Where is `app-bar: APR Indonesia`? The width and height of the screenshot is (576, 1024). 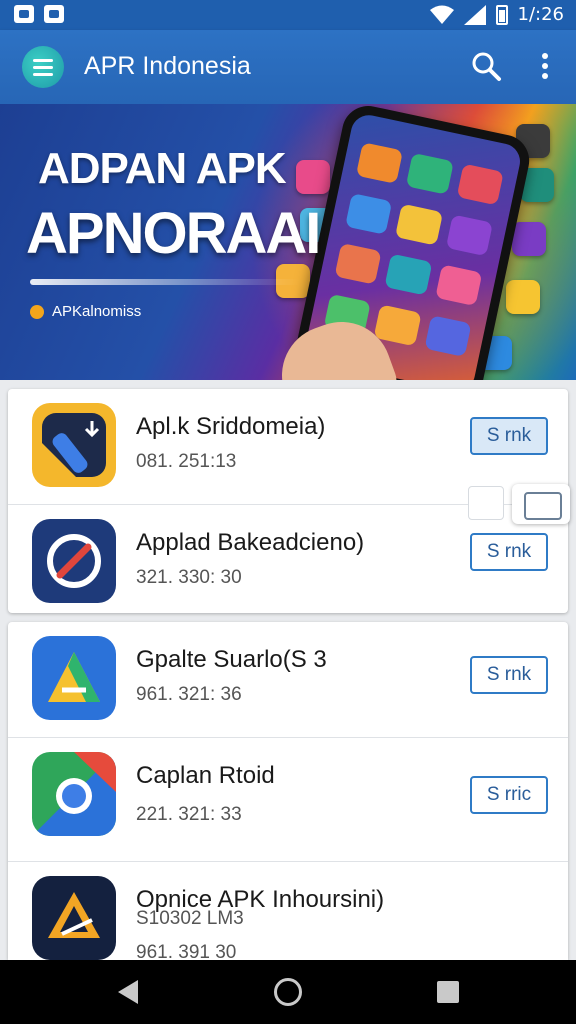 app-bar: APR Indonesia is located at coordinates (288, 67).